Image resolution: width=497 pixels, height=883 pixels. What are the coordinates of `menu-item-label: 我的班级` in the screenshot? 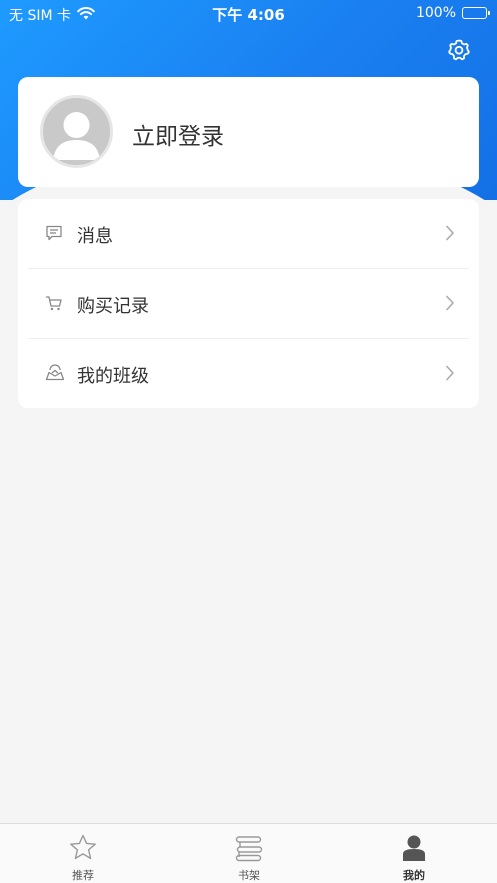 It's located at (113, 376).